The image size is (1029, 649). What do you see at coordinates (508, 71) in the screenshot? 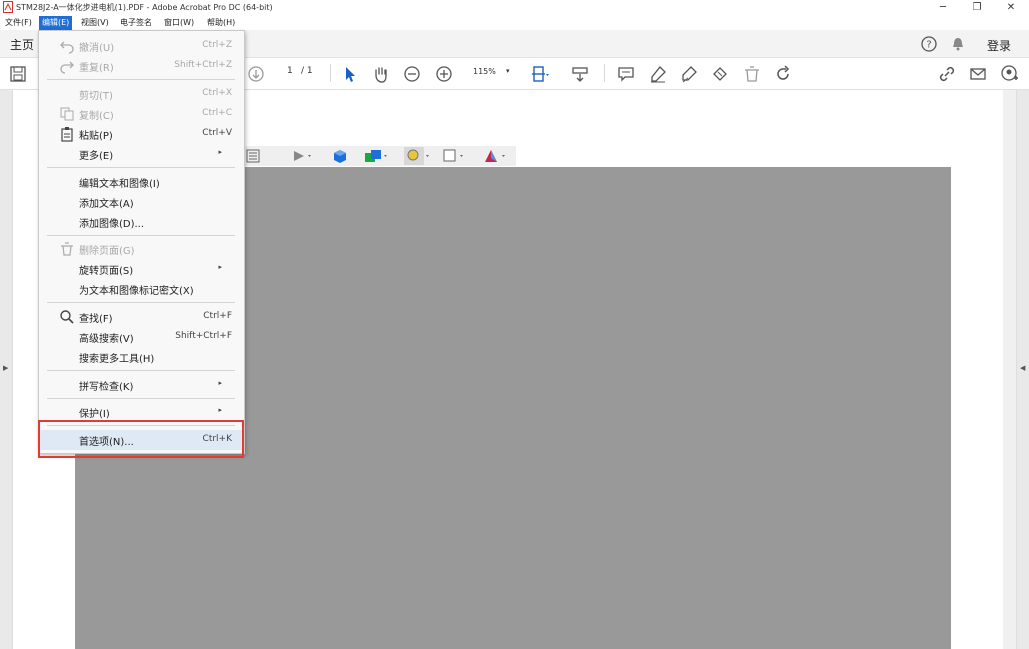
I see `chevron-down-icon: ▾` at bounding box center [508, 71].